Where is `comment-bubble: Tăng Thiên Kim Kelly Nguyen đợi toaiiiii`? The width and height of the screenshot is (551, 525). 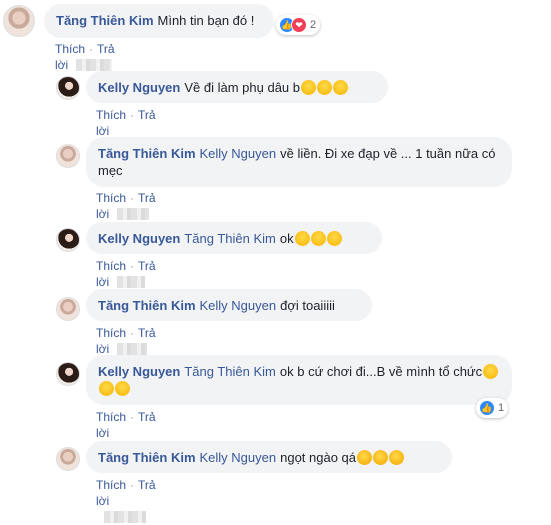
comment-bubble: Tăng Thiên Kim Kelly Nguyen đợi toaiiiii is located at coordinates (229, 305).